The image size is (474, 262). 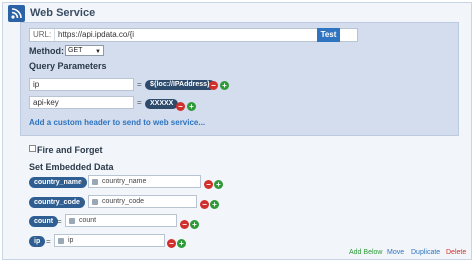 I want to click on block-title: Web Service, so click(x=63, y=13).